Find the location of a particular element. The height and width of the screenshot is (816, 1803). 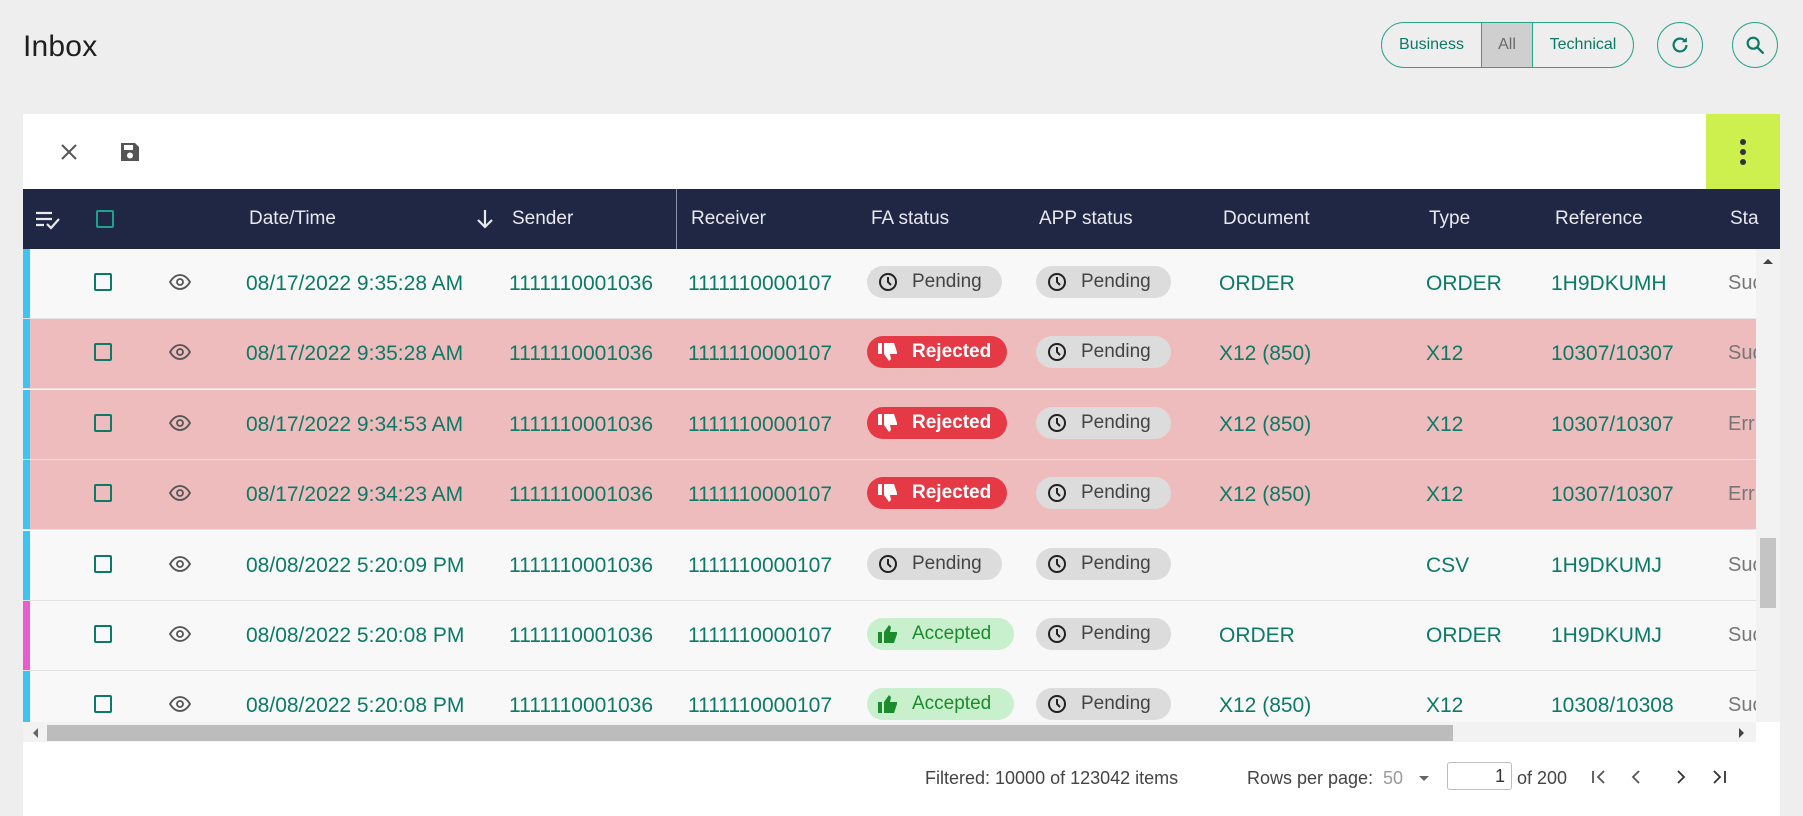

next-page-button is located at coordinates (1681, 777).